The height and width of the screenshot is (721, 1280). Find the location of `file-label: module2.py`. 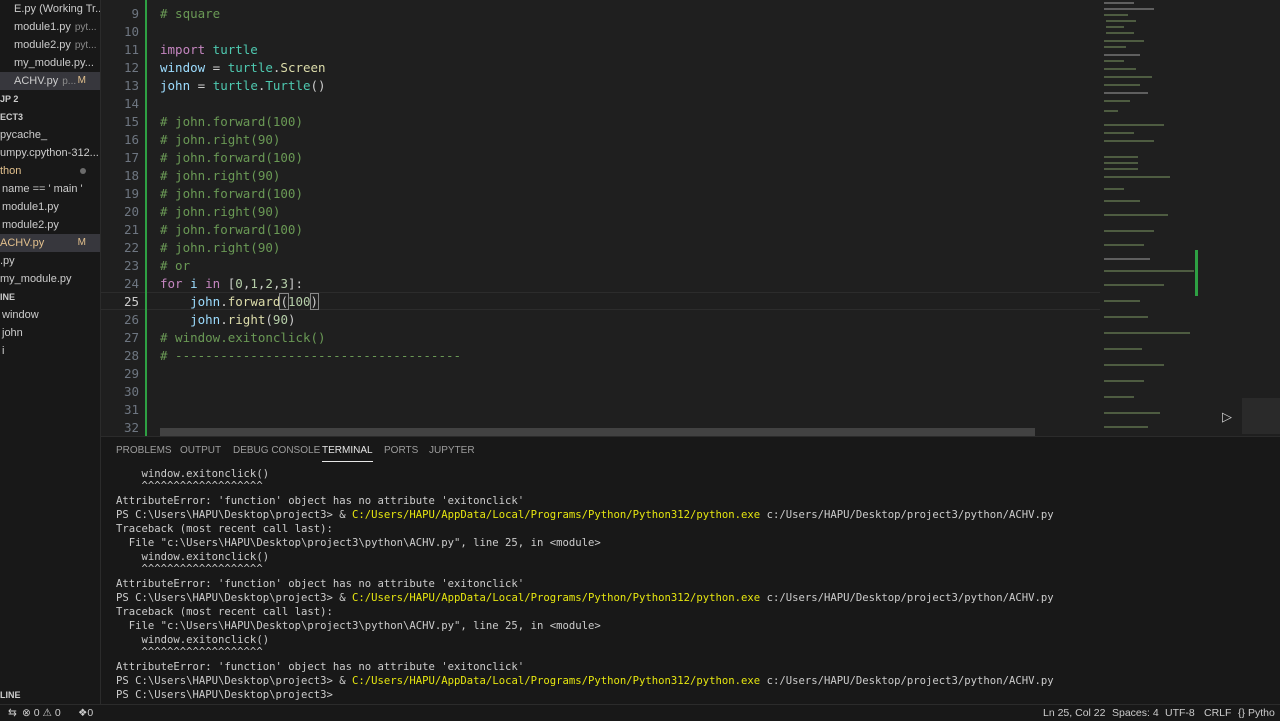

file-label: module2.py is located at coordinates (30, 225).